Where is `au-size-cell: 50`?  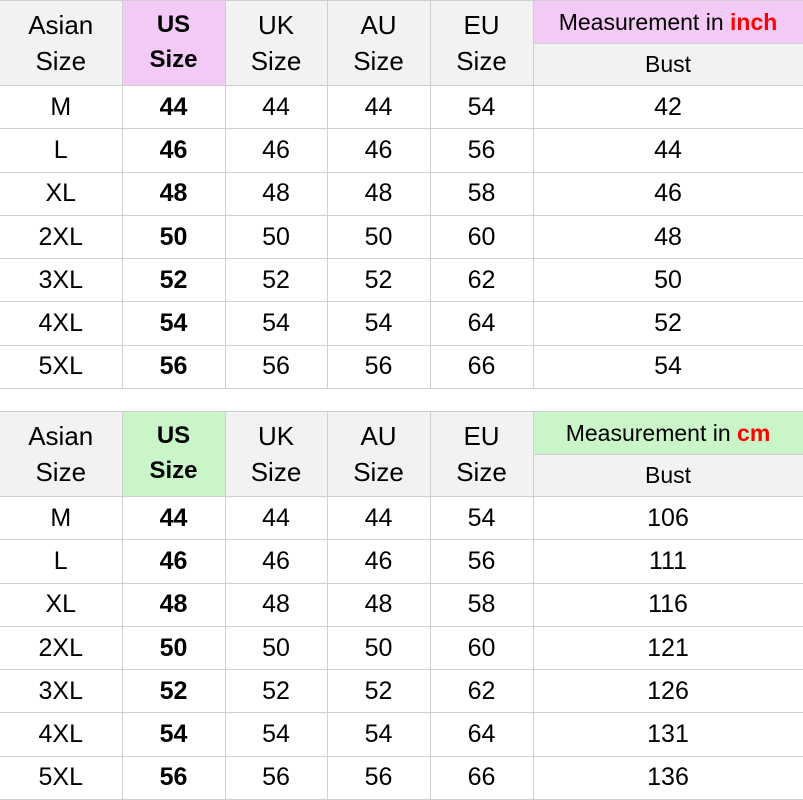 au-size-cell: 50 is located at coordinates (378, 237).